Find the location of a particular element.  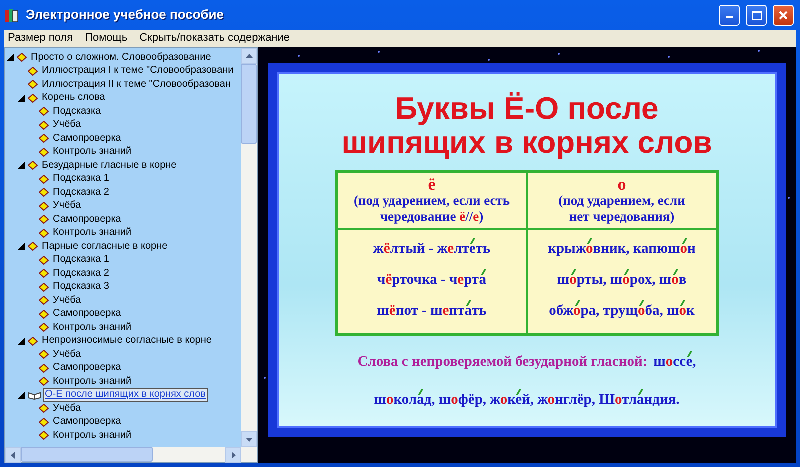

arrow-left-icon is located at coordinates (13, 455).